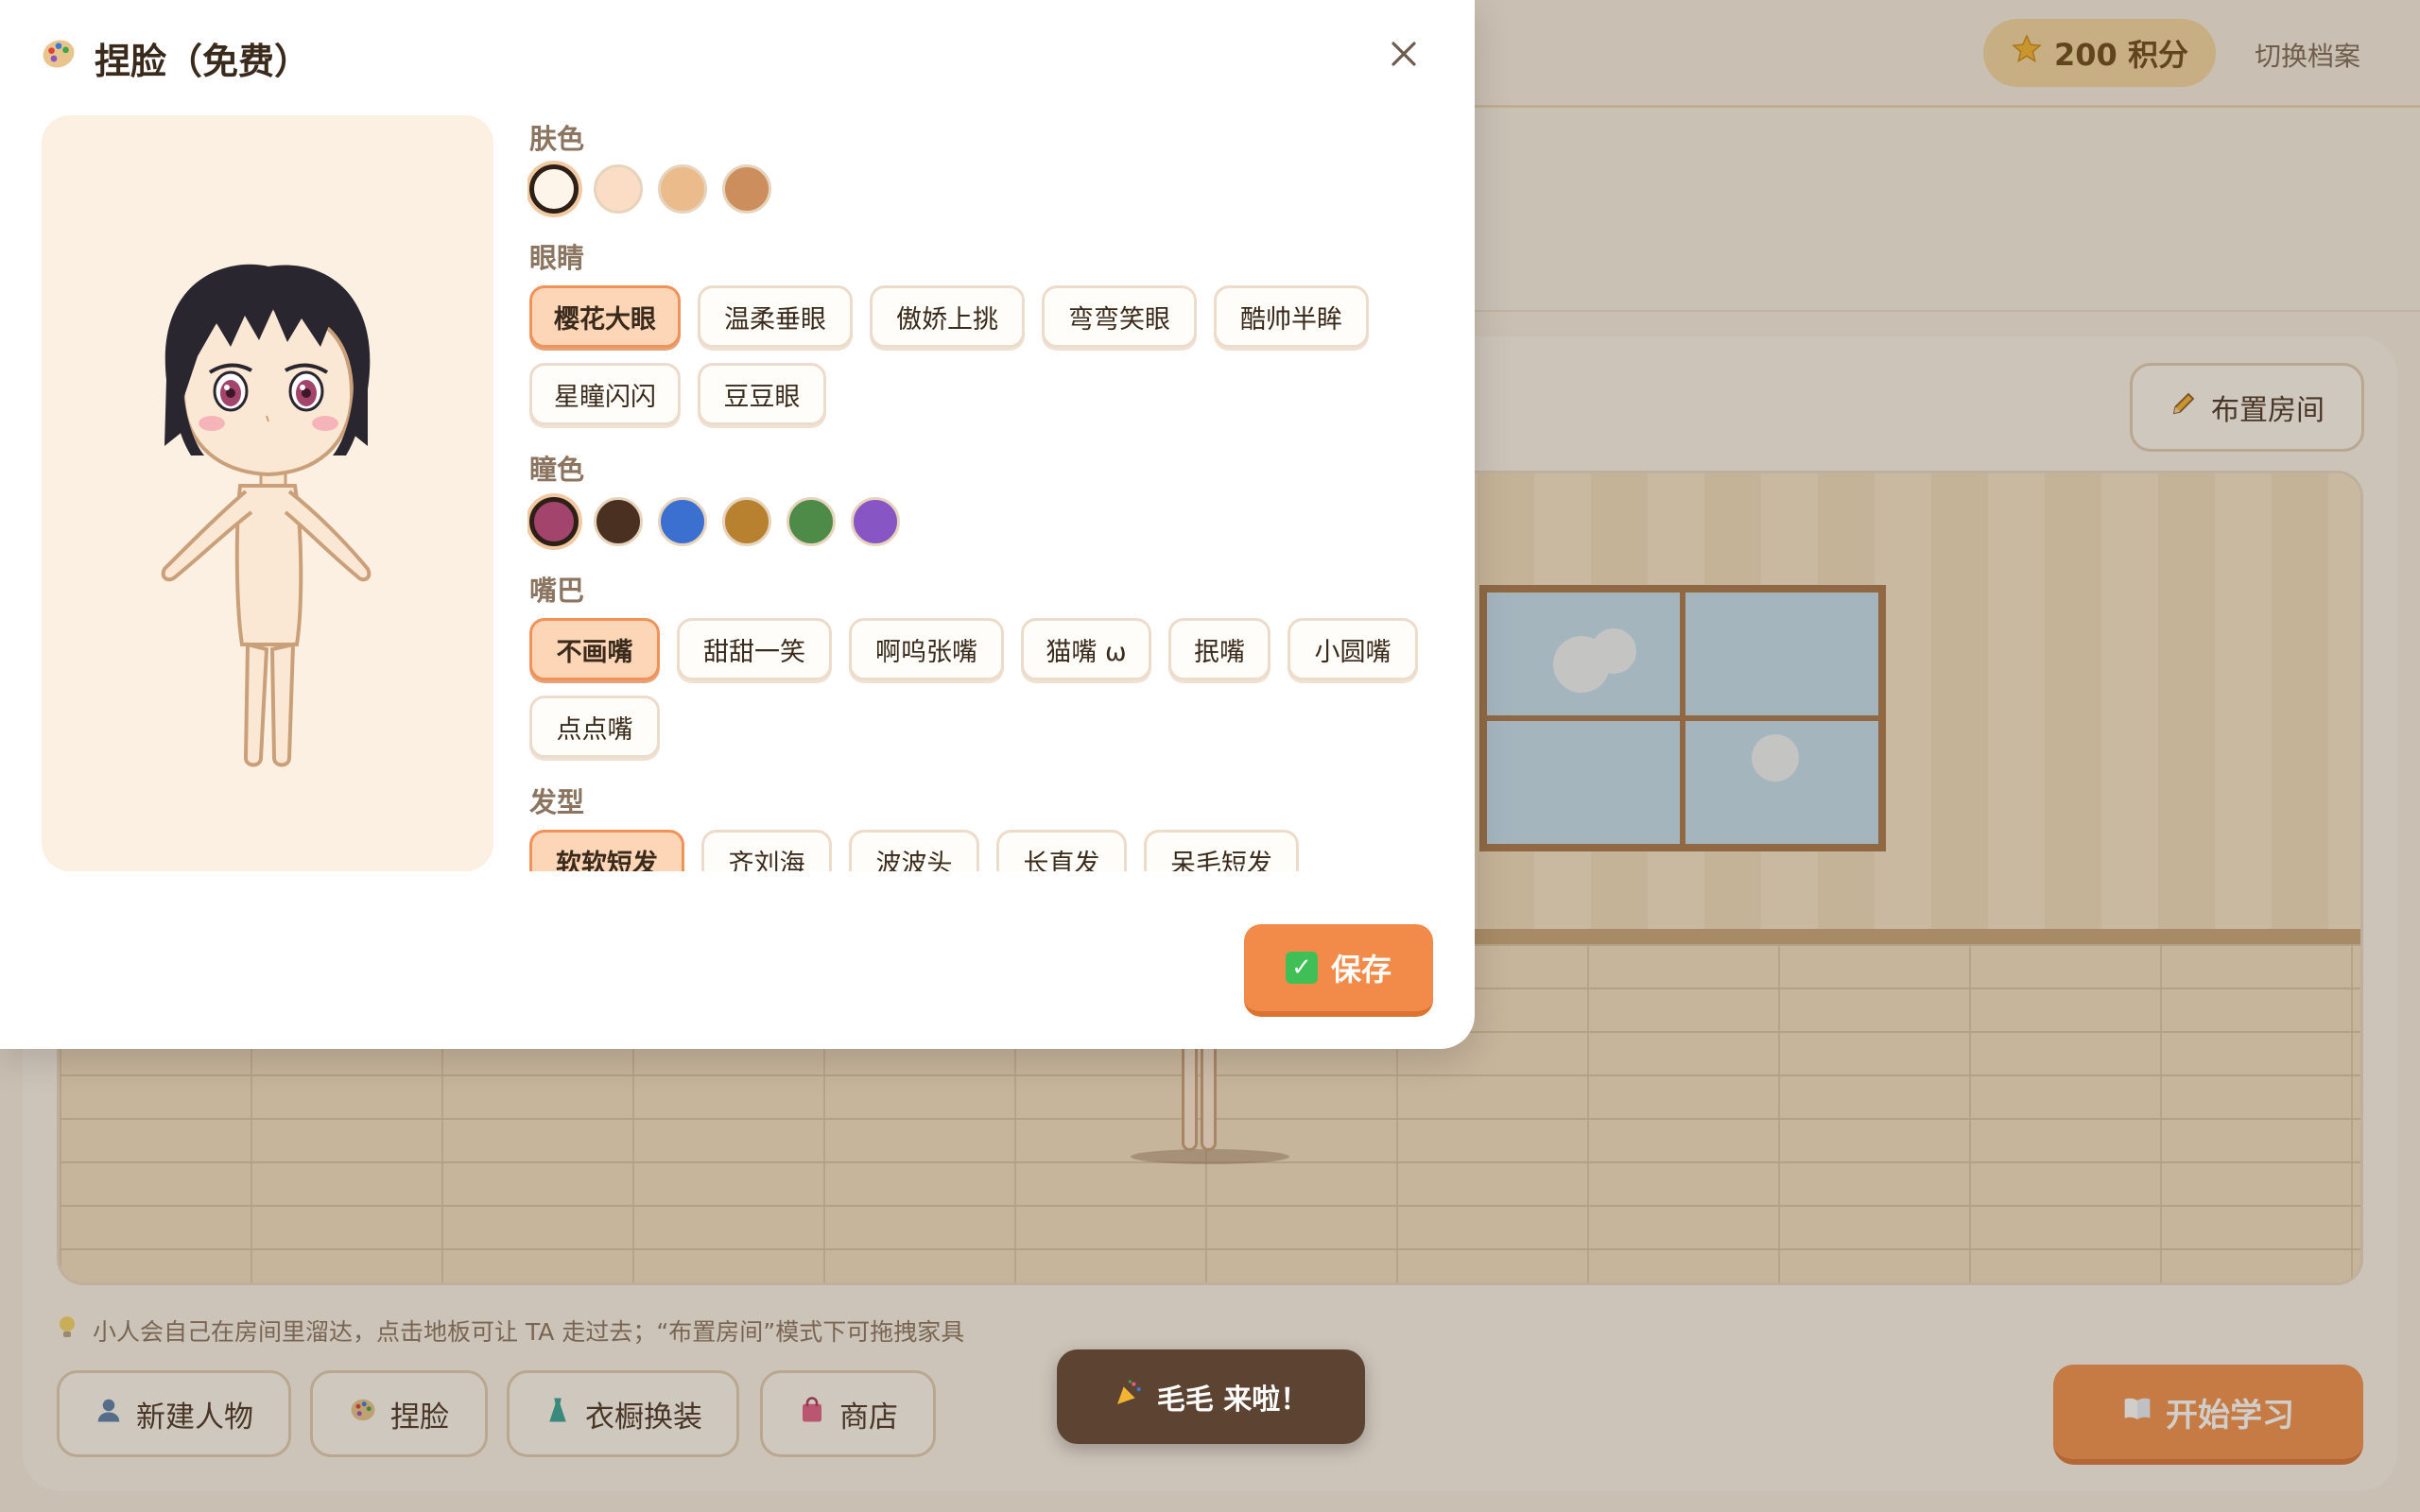  I want to click on modal-title: 捏脸（免费）, so click(203, 61).